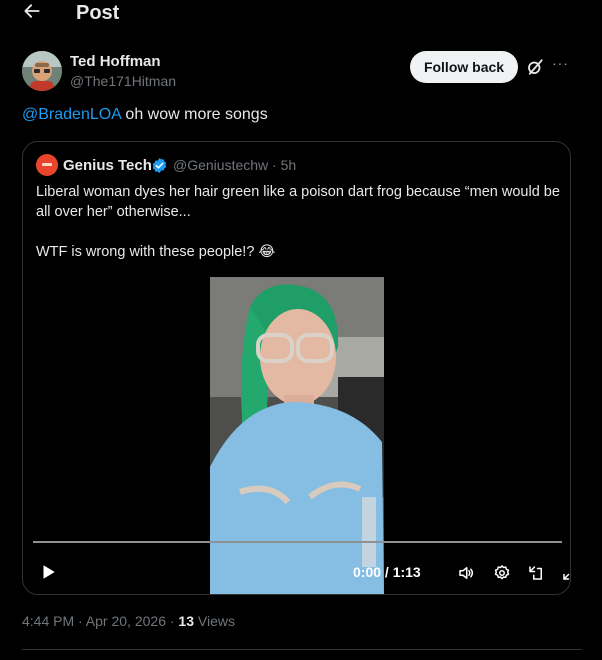  What do you see at coordinates (535, 67) in the screenshot?
I see `grok-icon` at bounding box center [535, 67].